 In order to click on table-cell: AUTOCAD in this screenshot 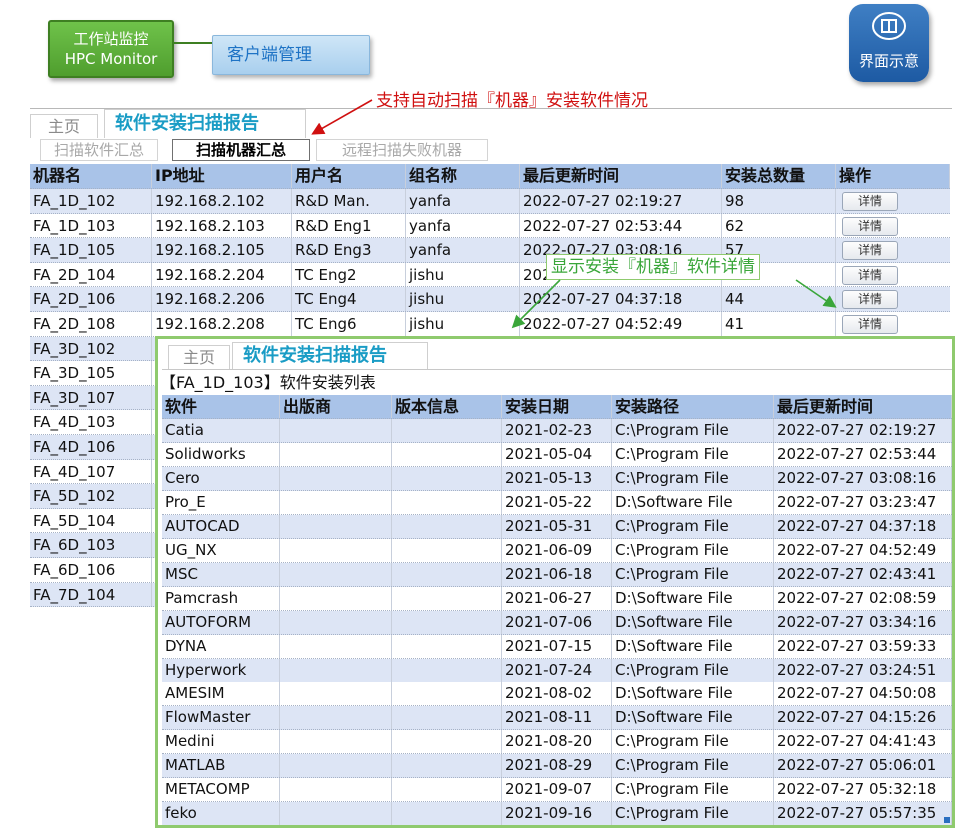, I will do `click(221, 526)`.